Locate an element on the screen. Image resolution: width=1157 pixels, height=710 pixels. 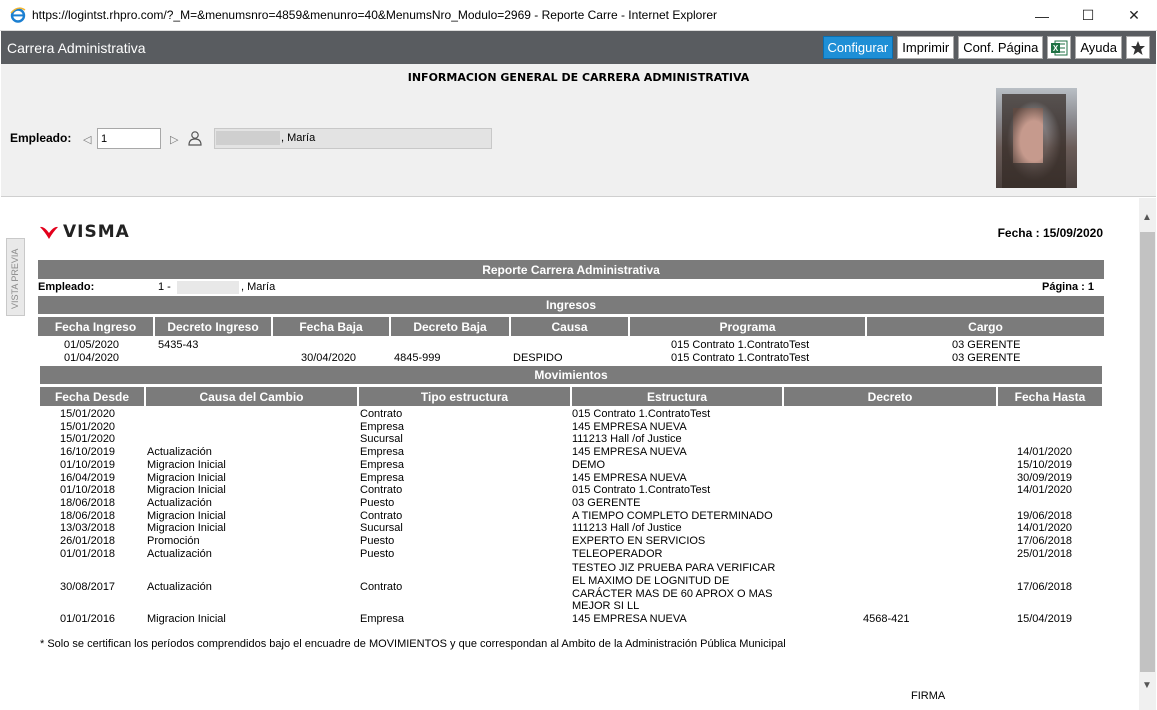
page-number: Página : 1 is located at coordinates (1068, 287).